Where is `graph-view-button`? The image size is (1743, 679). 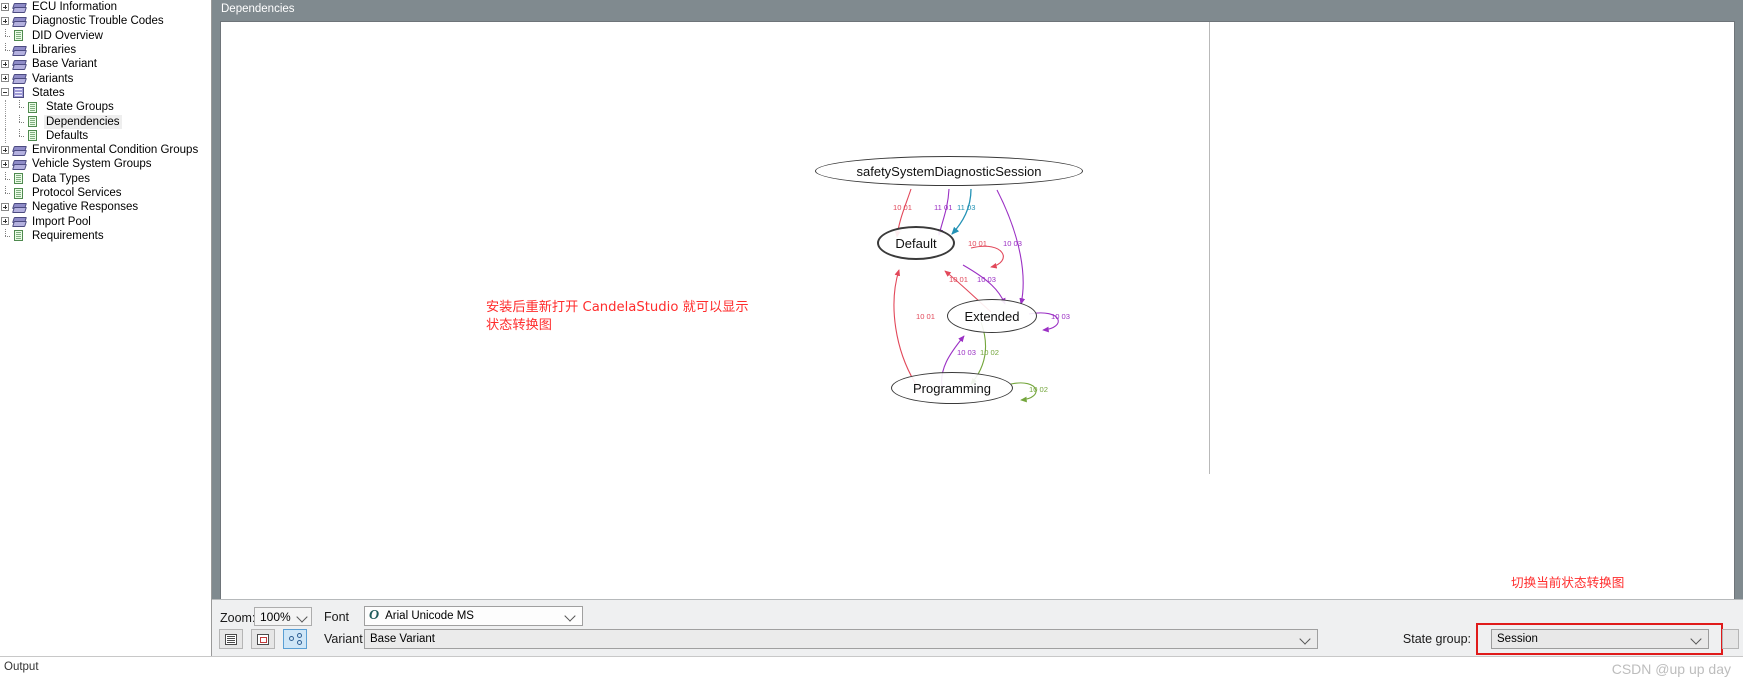
graph-view-button is located at coordinates (295, 639).